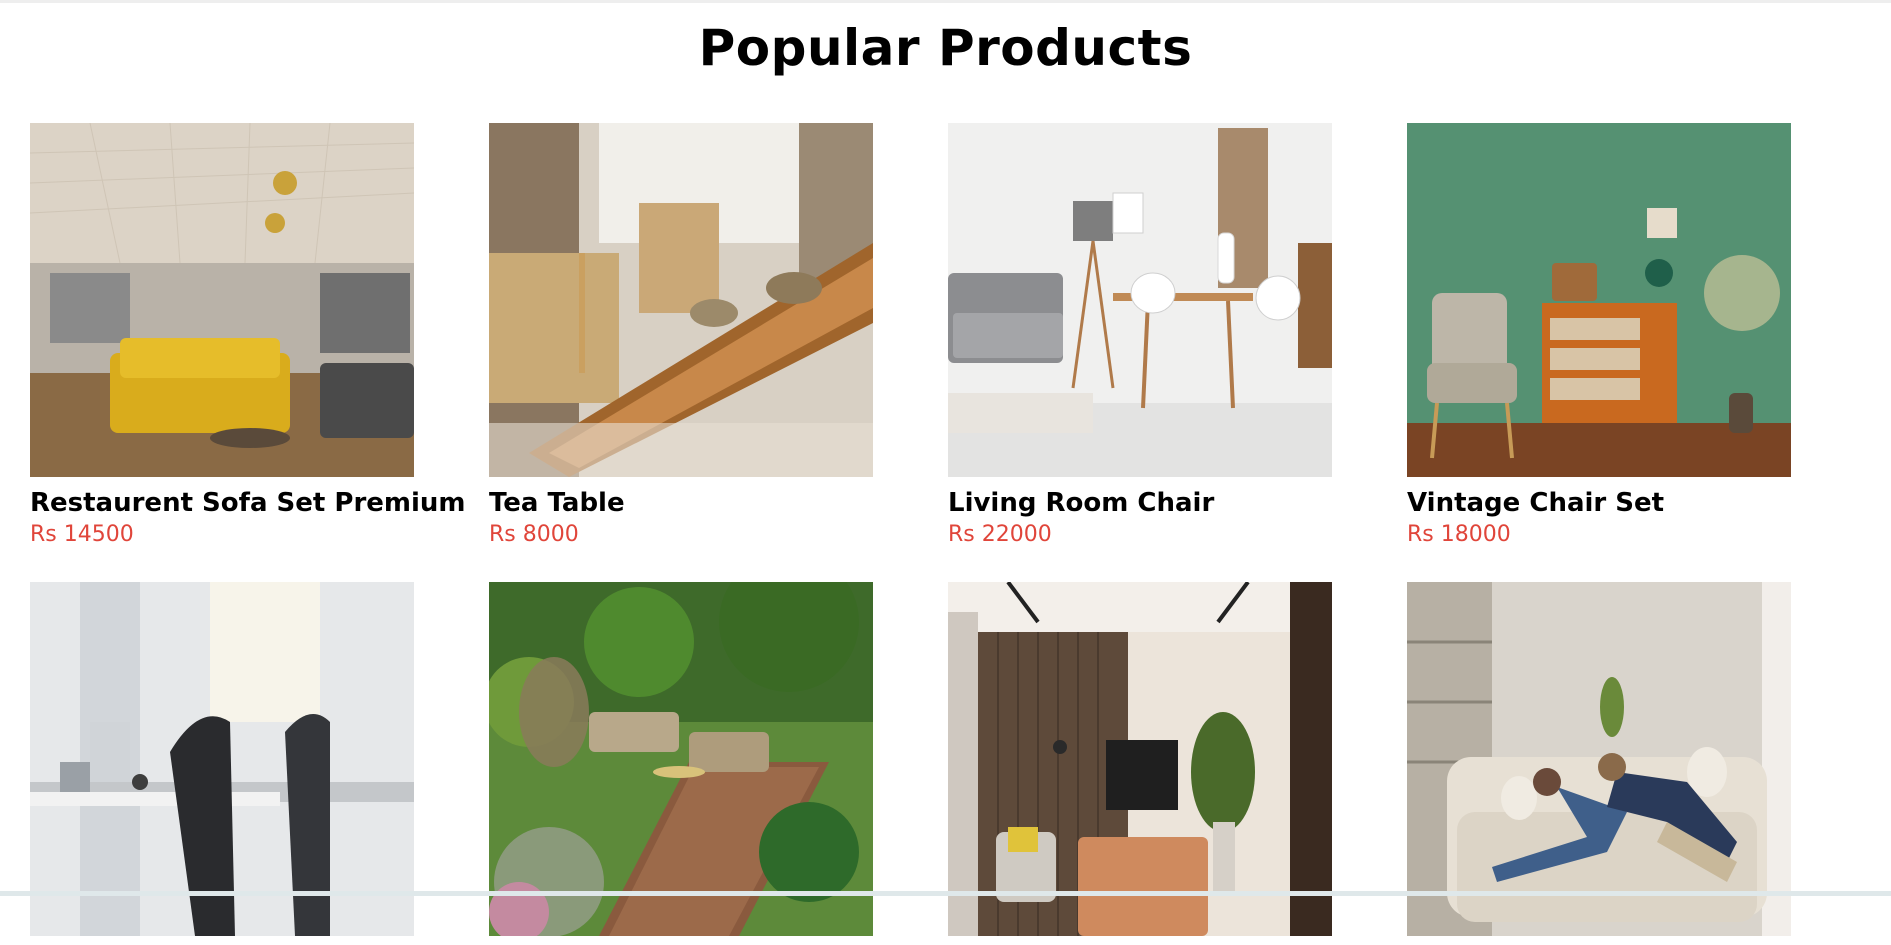  Describe the element at coordinates (945, 893) in the screenshot. I see `bottom-border` at that location.